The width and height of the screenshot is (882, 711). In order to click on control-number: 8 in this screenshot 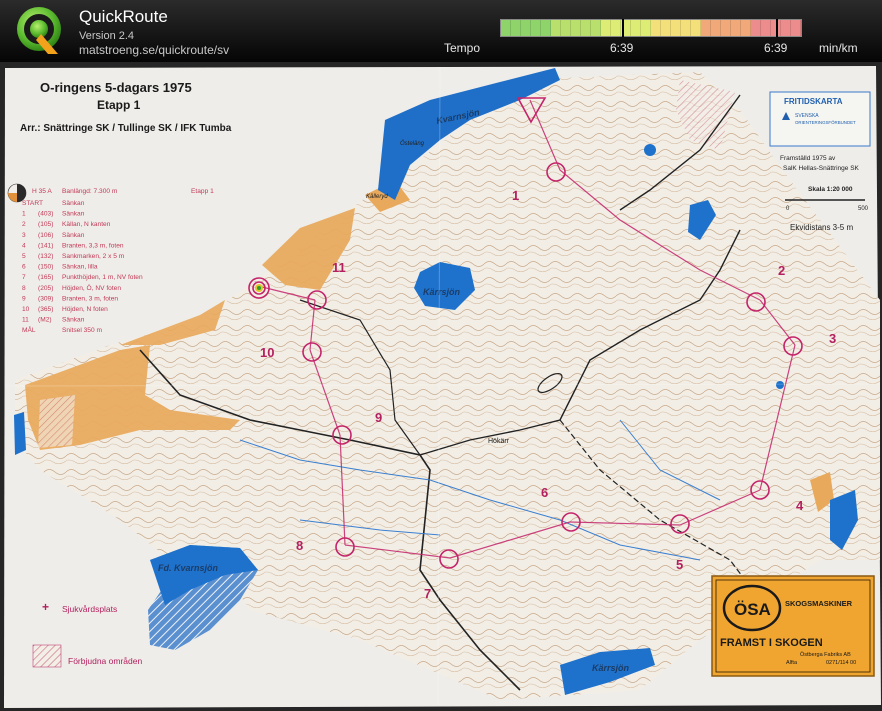, I will do `click(299, 545)`.